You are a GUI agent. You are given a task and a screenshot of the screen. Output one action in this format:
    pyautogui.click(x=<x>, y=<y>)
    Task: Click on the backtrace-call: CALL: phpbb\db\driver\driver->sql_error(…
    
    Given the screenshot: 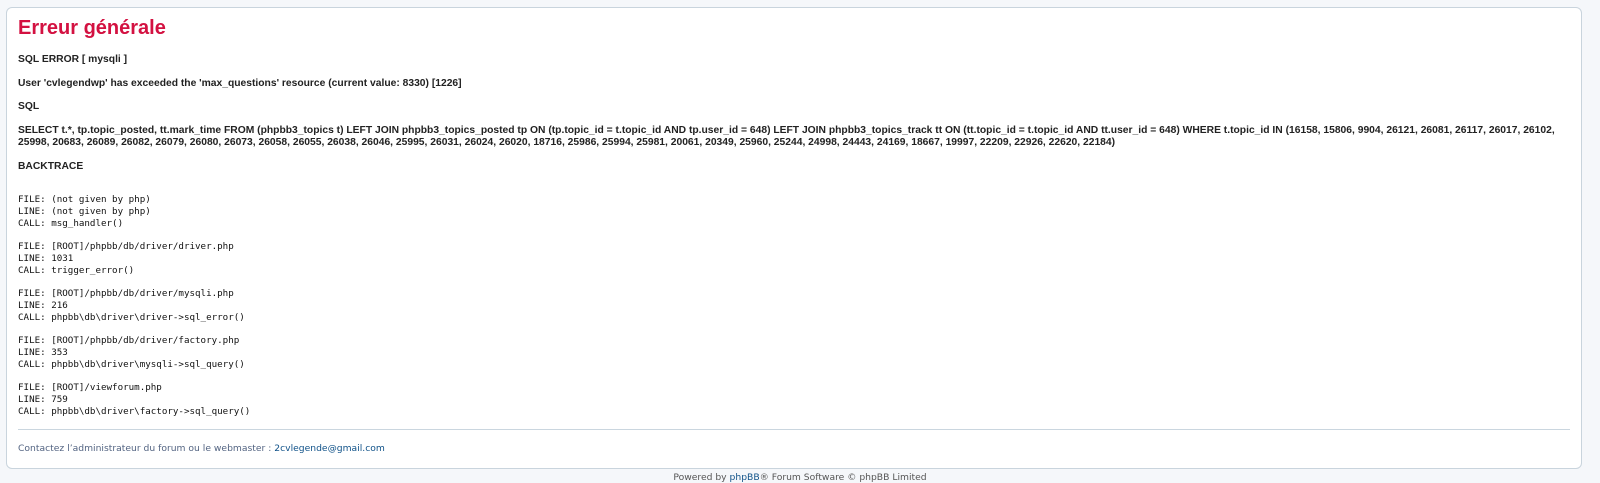 What is the action you would take?
    pyautogui.click(x=131, y=317)
    